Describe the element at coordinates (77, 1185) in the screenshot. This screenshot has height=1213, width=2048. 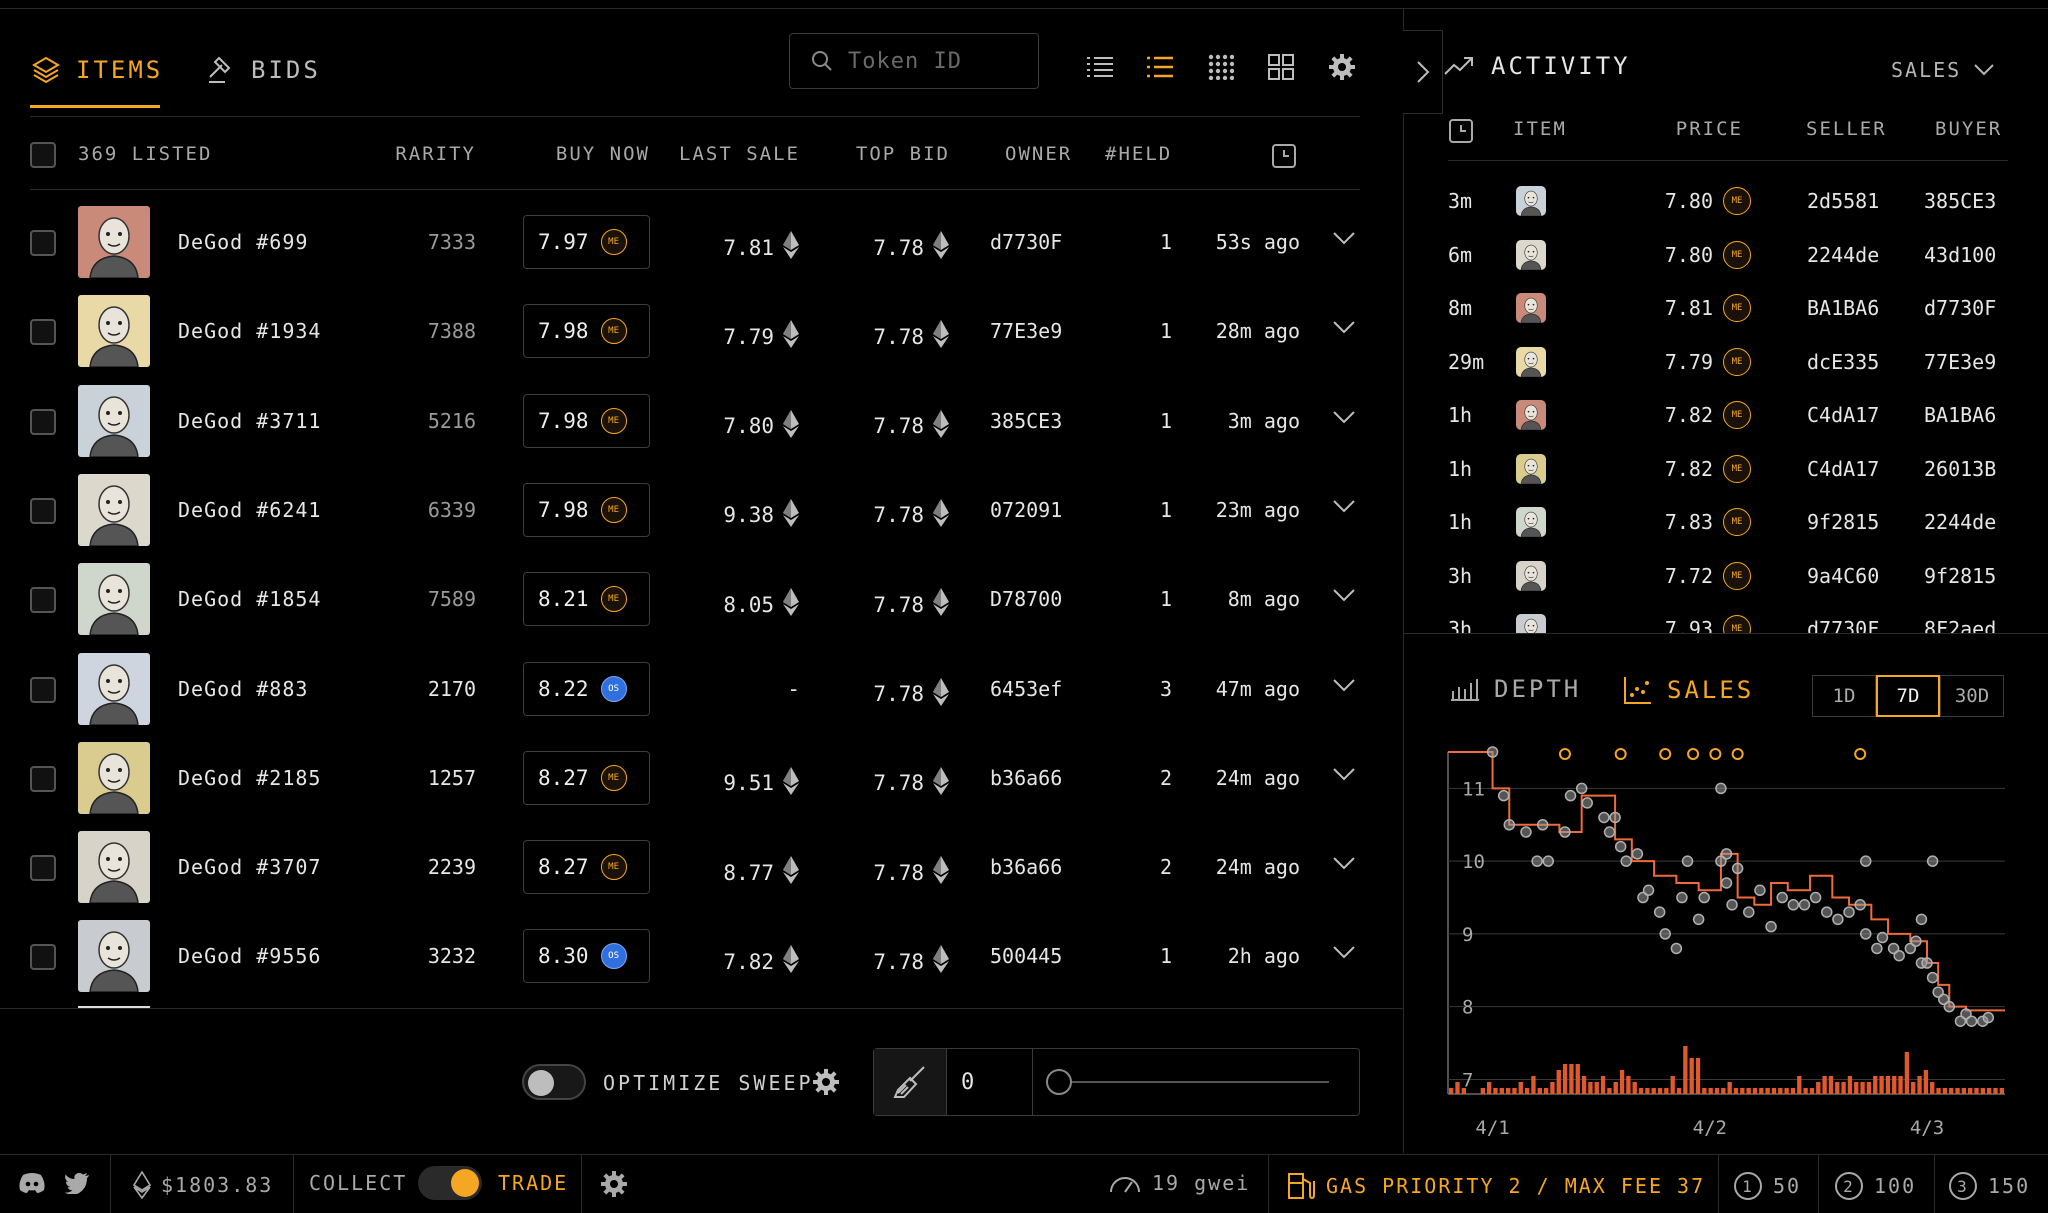
I see `twitter-icon` at that location.